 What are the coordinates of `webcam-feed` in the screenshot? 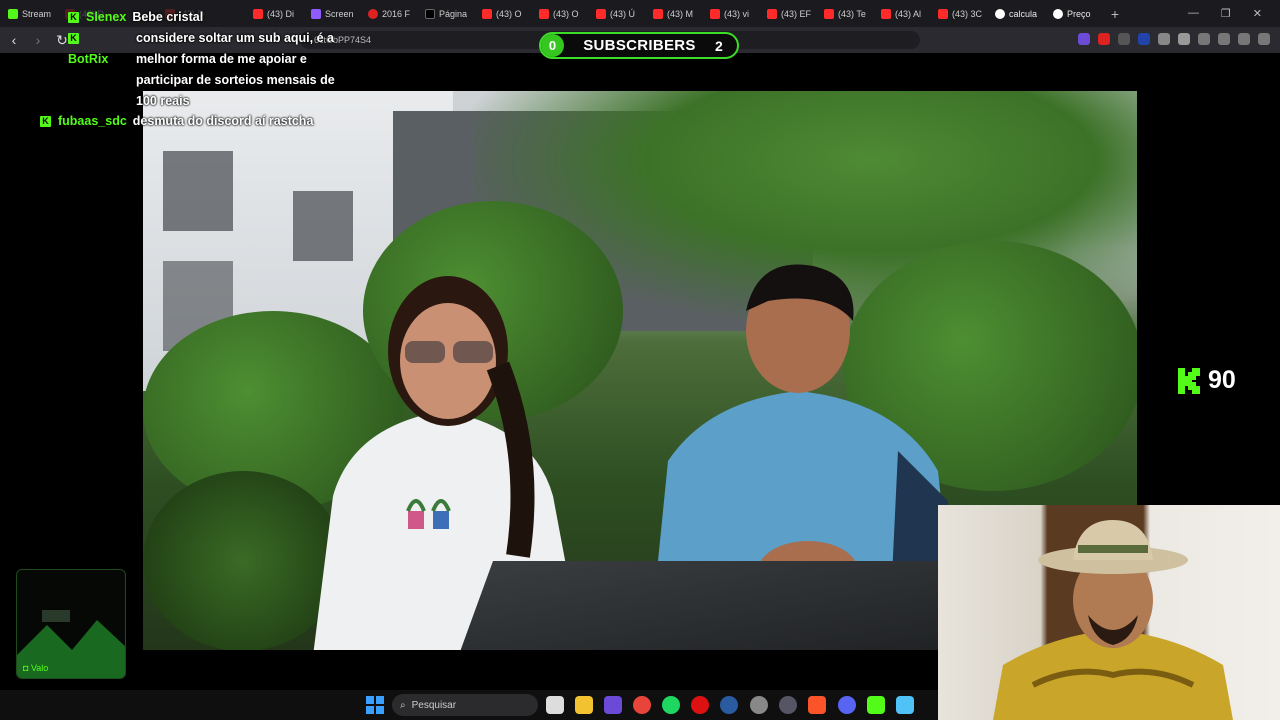 It's located at (1109, 612).